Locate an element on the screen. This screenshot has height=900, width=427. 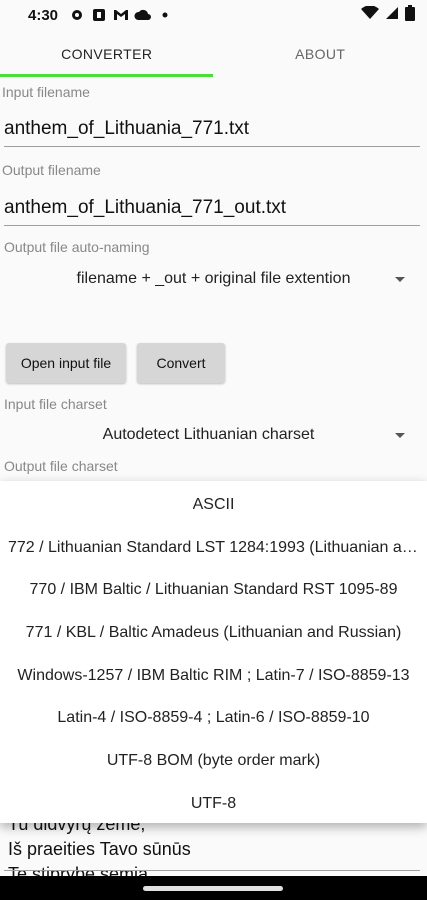
signal-icon is located at coordinates (392, 15).